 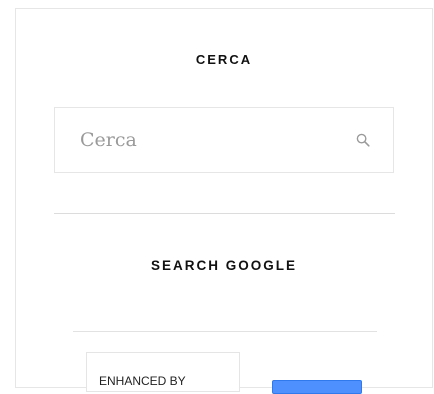 What do you see at coordinates (224, 213) in the screenshot?
I see `widget-divider` at bounding box center [224, 213].